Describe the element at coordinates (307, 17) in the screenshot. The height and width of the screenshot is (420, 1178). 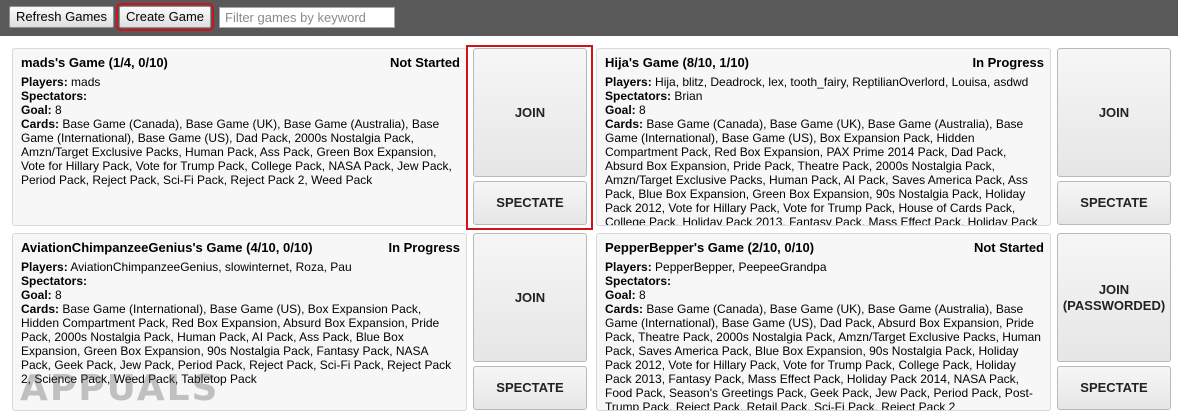
I see `filter-games-input` at that location.